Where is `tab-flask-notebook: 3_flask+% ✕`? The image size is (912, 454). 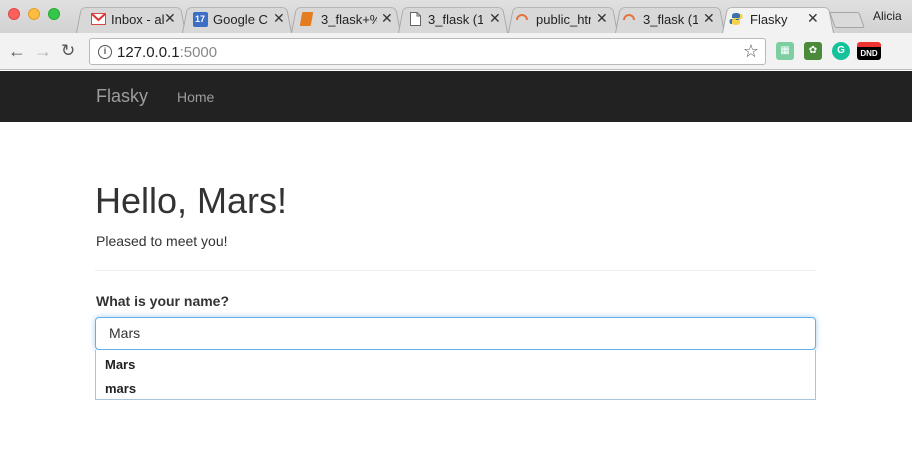 tab-flask-notebook: 3_flask+% ✕ is located at coordinates (346, 19).